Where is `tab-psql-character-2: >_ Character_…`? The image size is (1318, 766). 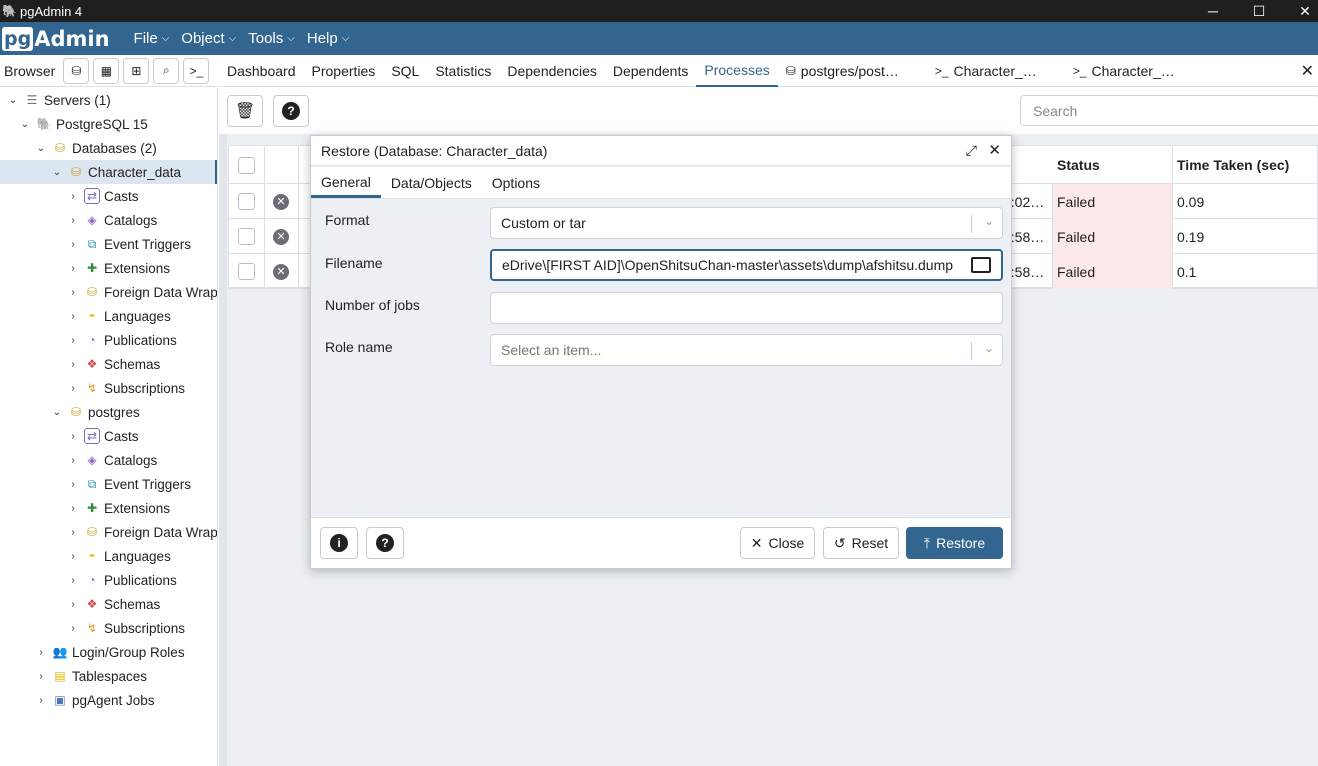
tab-psql-character-2: >_ Character_… is located at coordinates (1124, 71).